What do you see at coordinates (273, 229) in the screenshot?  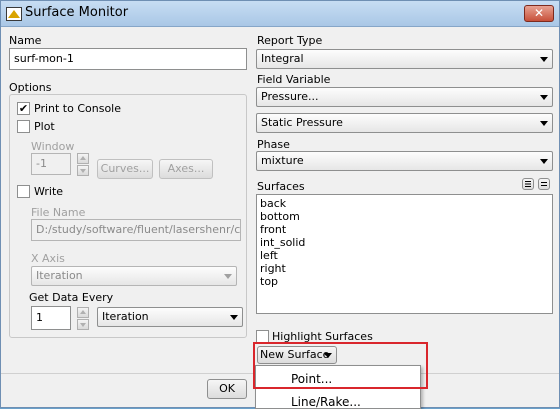 I see `list-item: front` at bounding box center [273, 229].